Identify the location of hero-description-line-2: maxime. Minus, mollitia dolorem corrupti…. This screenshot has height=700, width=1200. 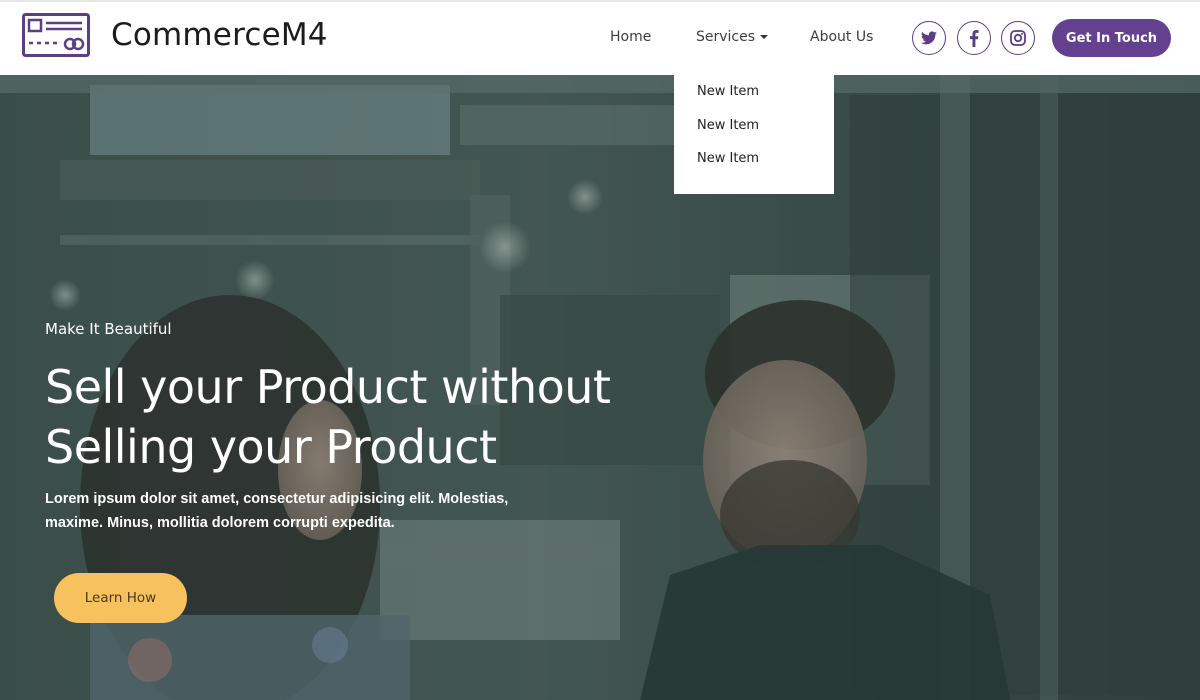
(220, 523).